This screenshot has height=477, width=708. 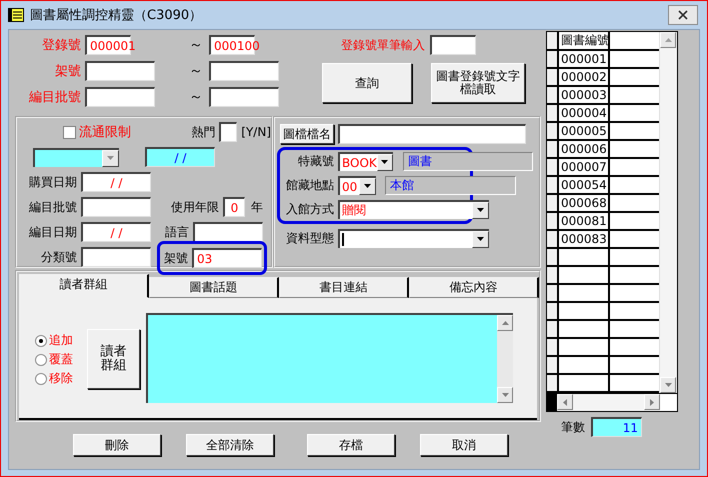 What do you see at coordinates (54, 359) in the screenshot?
I see `radio-option: 覆蓋` at bounding box center [54, 359].